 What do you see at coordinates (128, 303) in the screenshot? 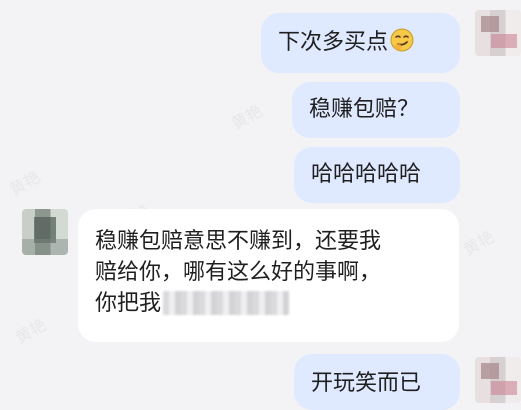
I see `message-text-line: 你把我` at bounding box center [128, 303].